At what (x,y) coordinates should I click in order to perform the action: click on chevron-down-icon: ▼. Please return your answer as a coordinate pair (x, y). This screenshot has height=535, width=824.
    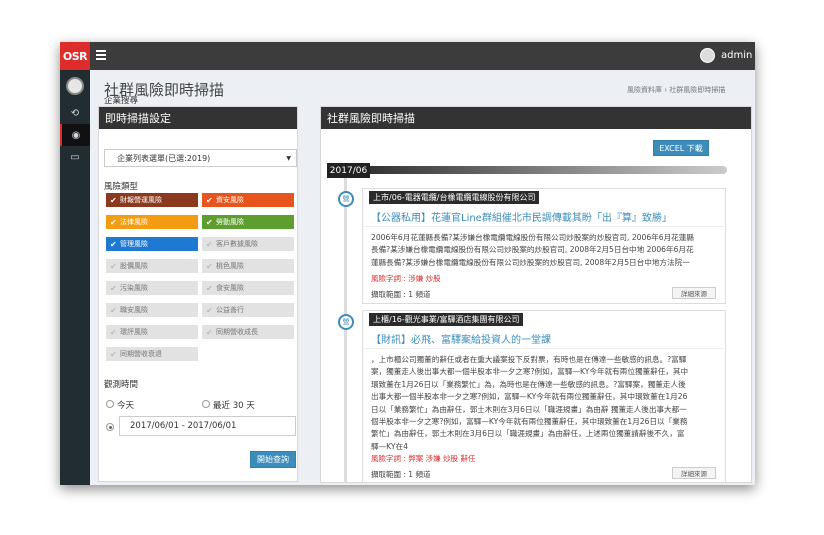
    Looking at the image, I should click on (288, 158).